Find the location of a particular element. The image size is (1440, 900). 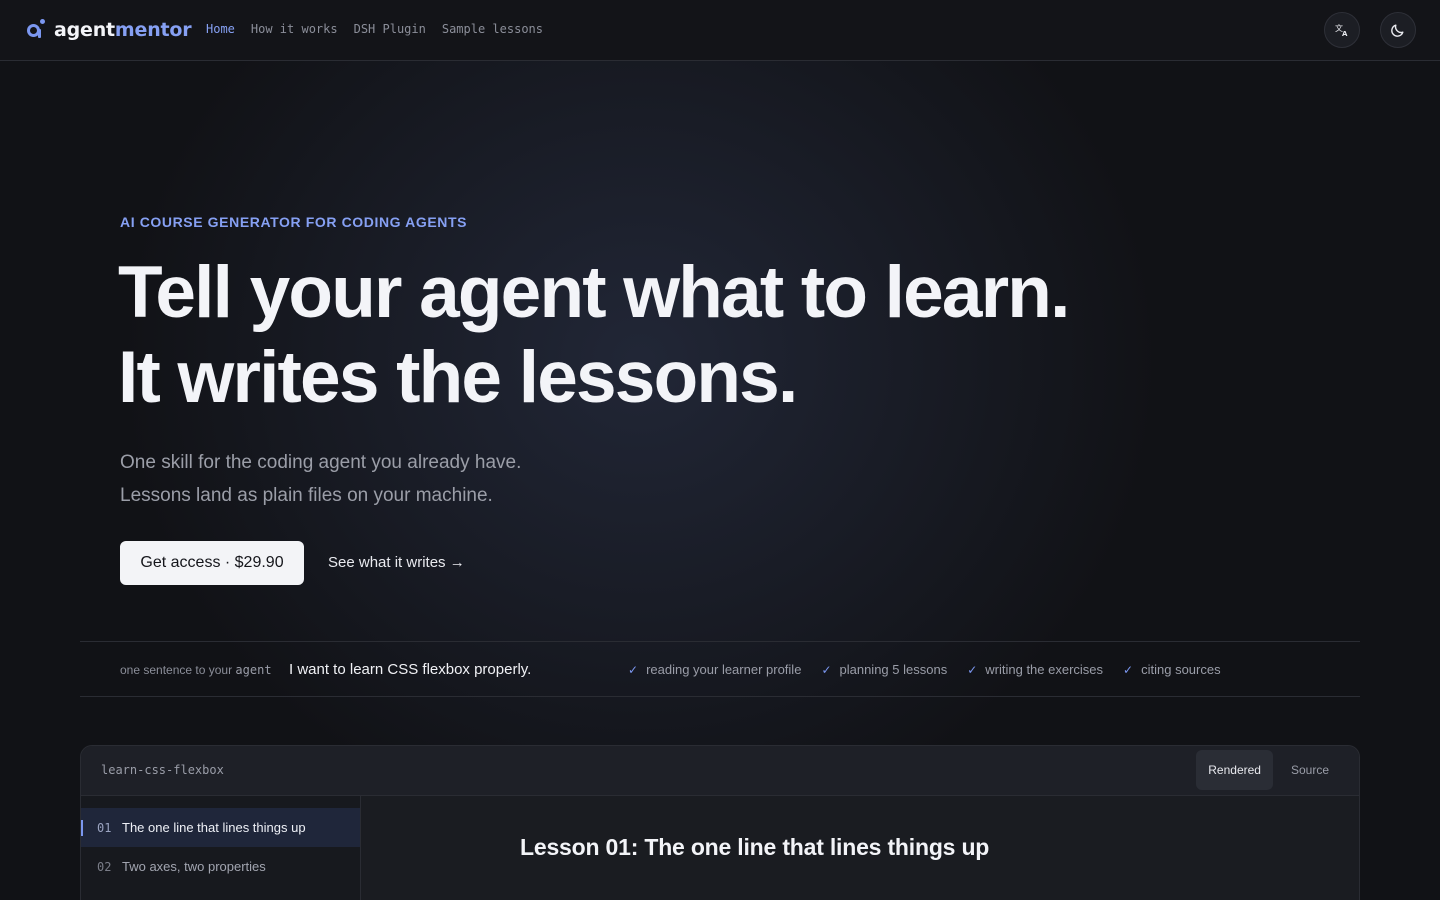

tab-rendered: Rendered is located at coordinates (1234, 770).